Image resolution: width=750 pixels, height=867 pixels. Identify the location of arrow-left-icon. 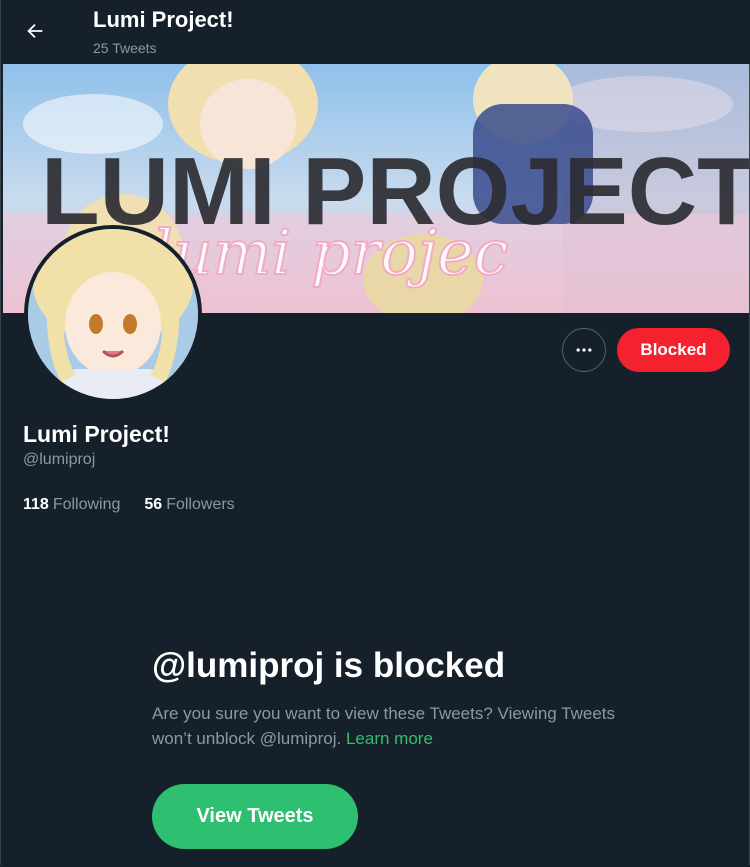
(35, 31).